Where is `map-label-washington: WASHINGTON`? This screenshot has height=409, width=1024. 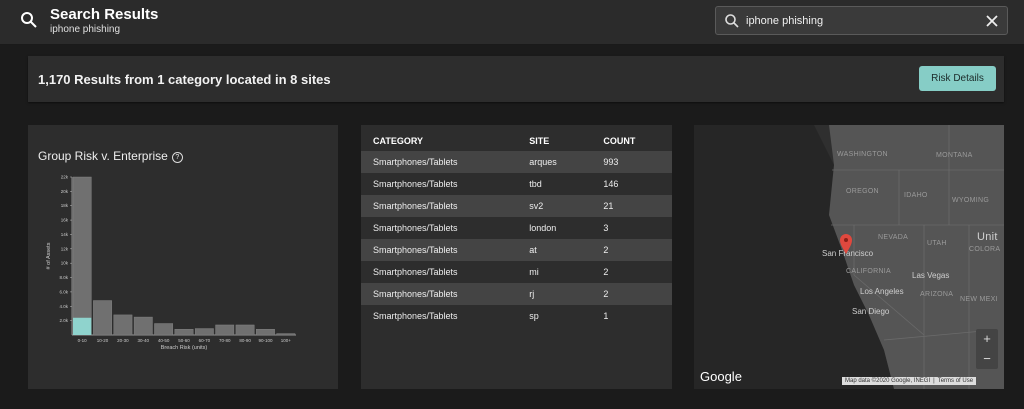 map-label-washington: WASHINGTON is located at coordinates (862, 154).